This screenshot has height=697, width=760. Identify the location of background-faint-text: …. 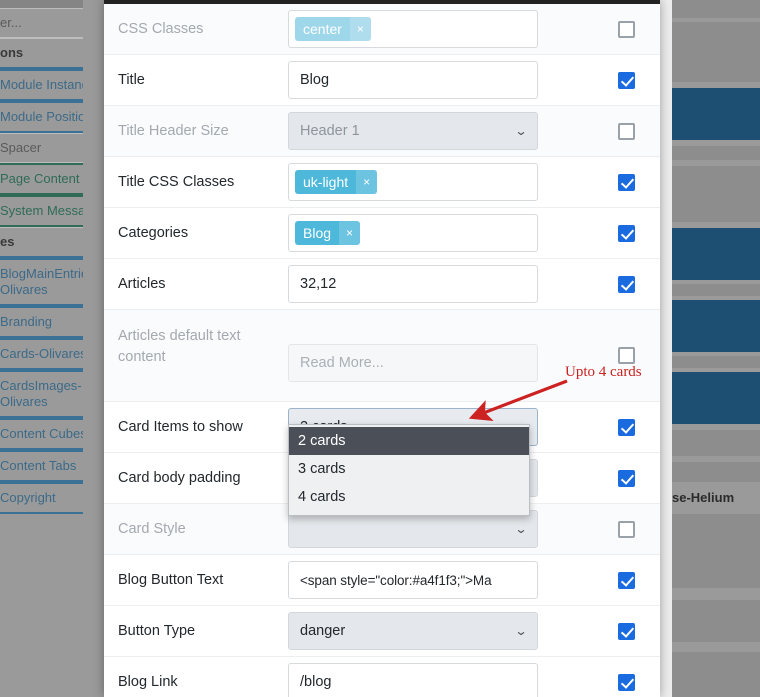
(683, 566).